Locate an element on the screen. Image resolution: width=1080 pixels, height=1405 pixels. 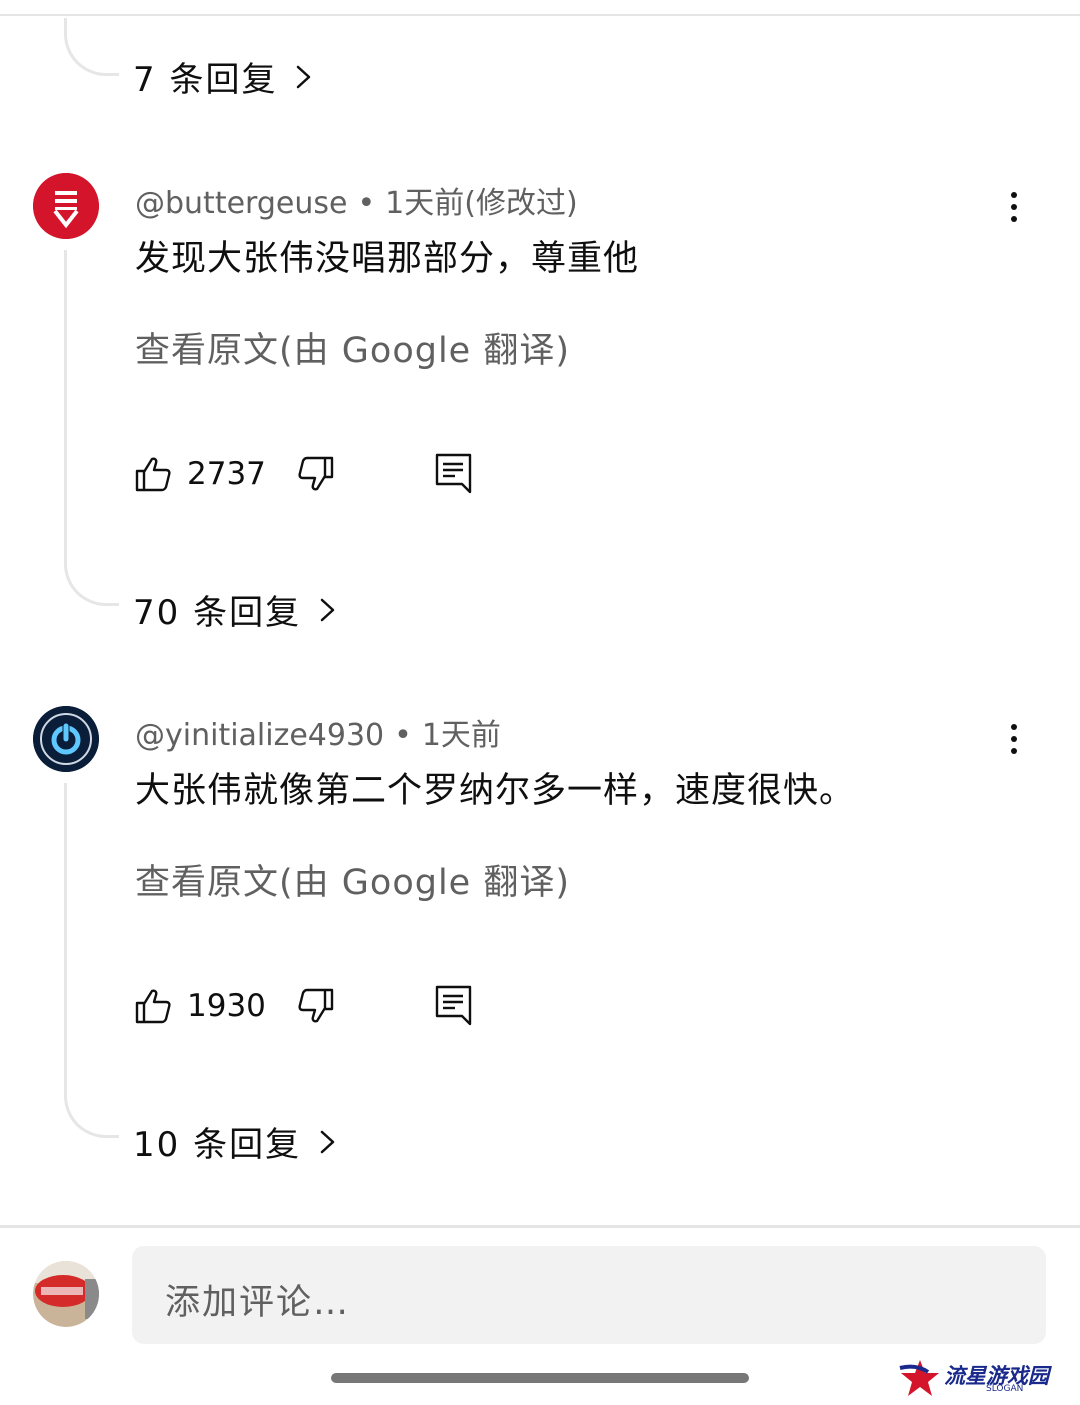
comment-actions: 1930 is located at coordinates (303, 1005).